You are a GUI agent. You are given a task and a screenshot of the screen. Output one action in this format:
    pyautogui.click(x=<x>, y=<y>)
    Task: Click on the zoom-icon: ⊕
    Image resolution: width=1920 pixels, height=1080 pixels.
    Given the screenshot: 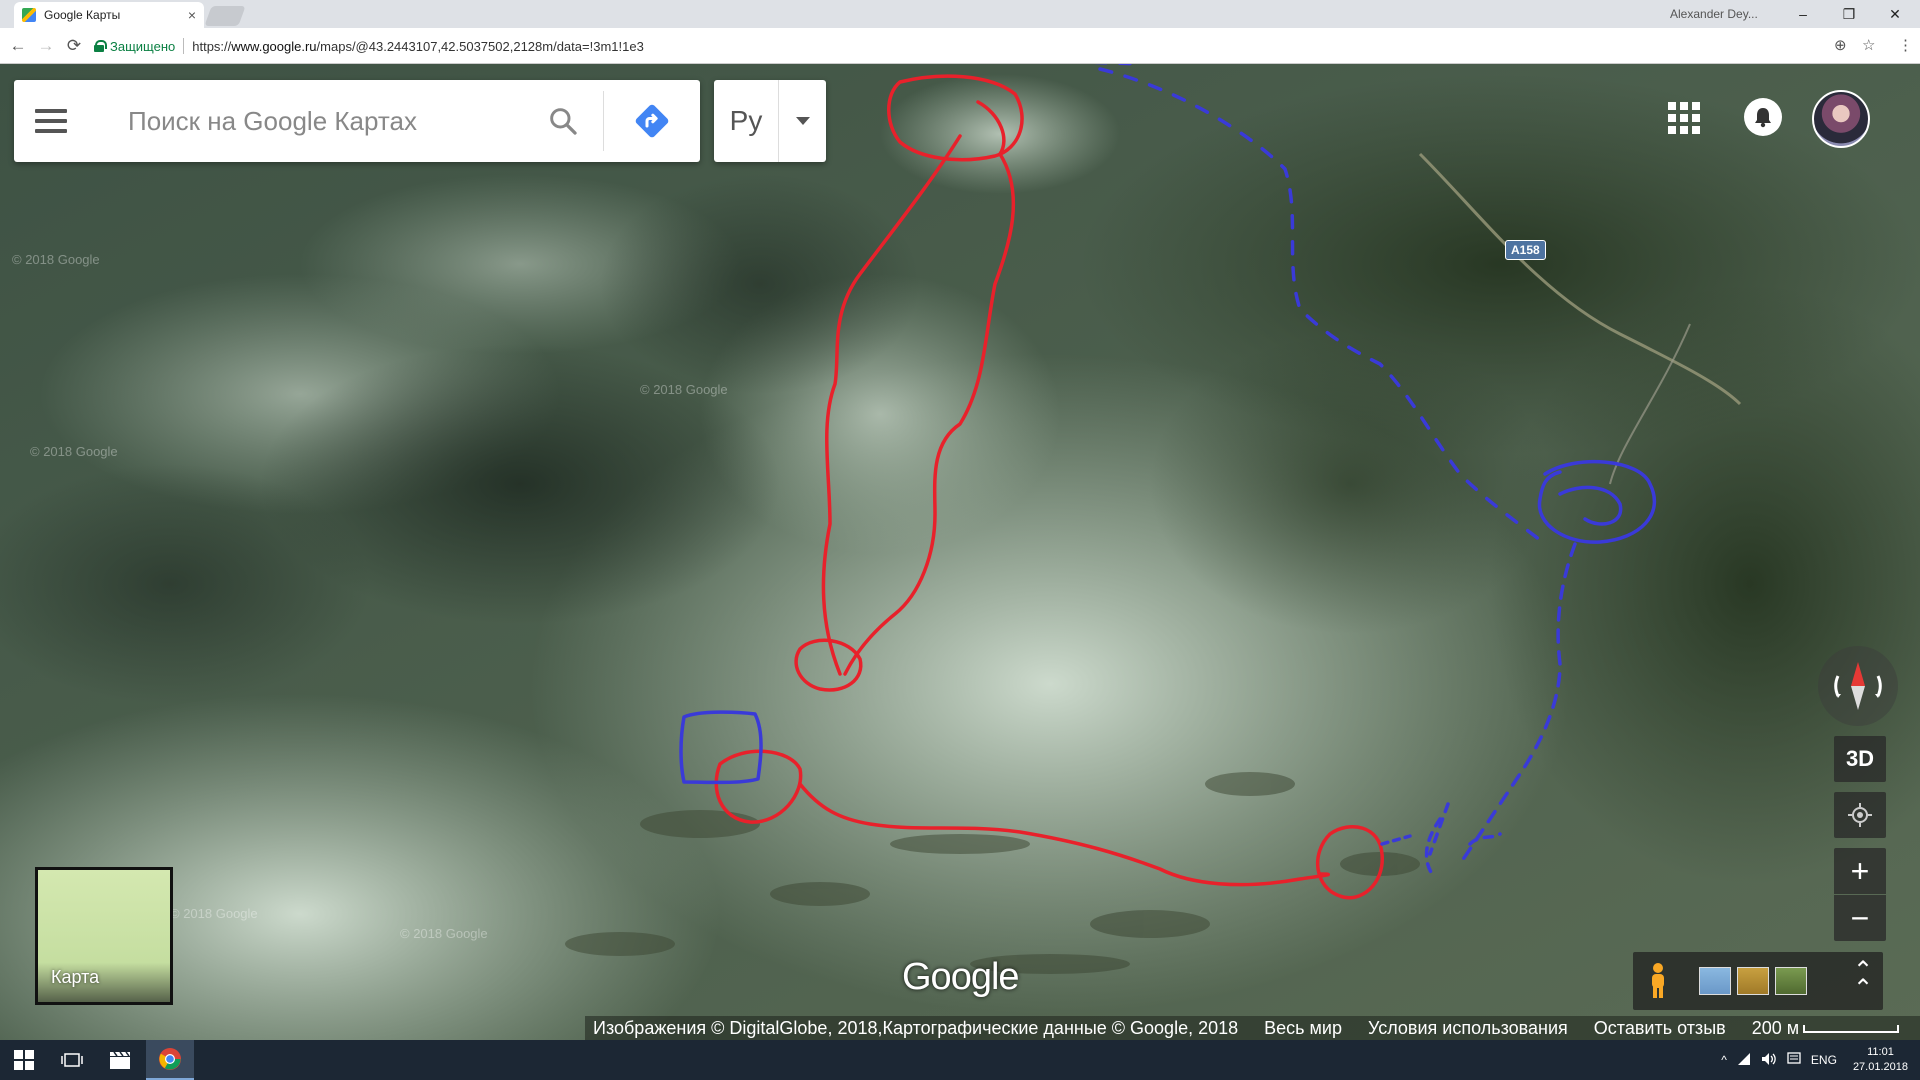 What is the action you would take?
    pyautogui.click(x=1840, y=45)
    